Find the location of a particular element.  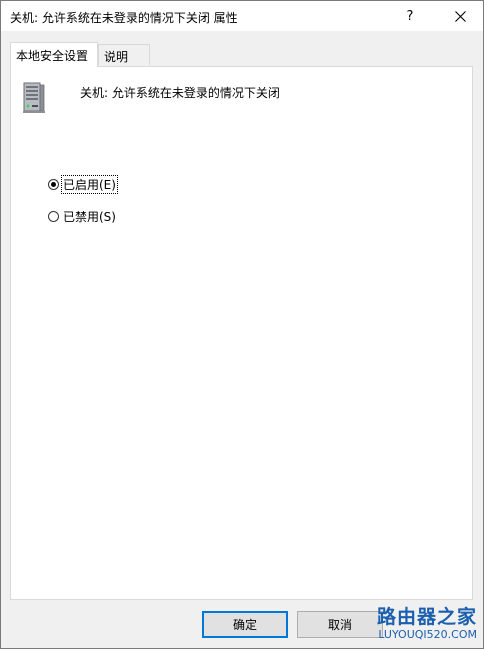

site-watermark: 路由器之家 LUYOUQI520.COM is located at coordinates (426, 623).